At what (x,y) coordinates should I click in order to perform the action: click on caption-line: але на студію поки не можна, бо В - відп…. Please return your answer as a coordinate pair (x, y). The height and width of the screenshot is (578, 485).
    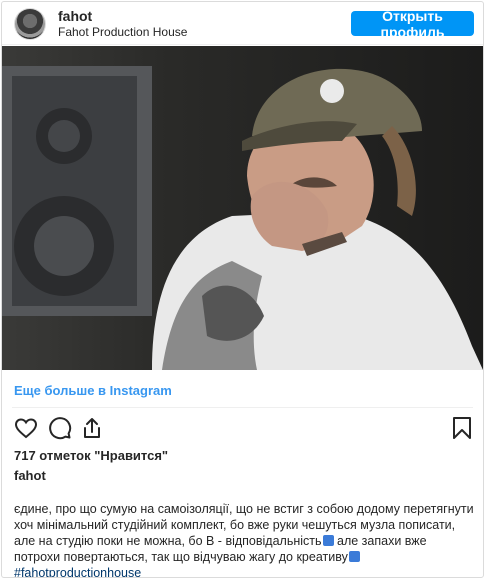
    Looking at the image, I should click on (168, 541).